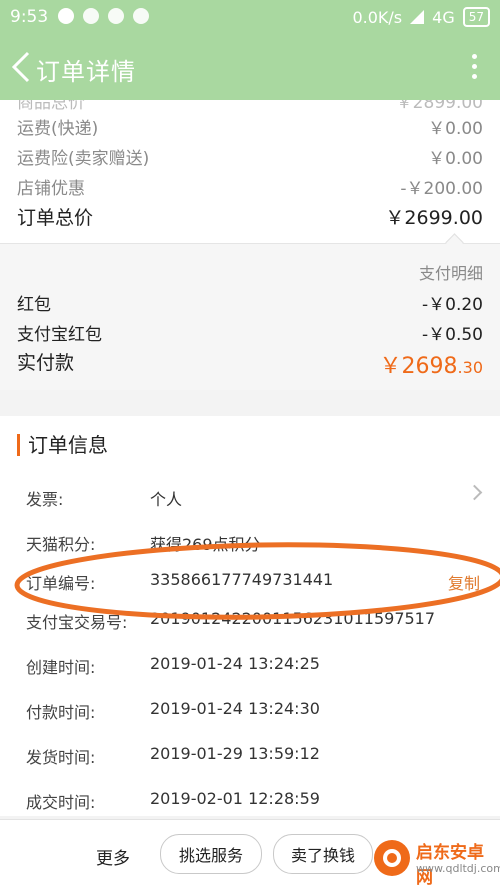 The height and width of the screenshot is (890, 500). What do you see at coordinates (86, 72) in the screenshot?
I see `page-title: 订单详情` at bounding box center [86, 72].